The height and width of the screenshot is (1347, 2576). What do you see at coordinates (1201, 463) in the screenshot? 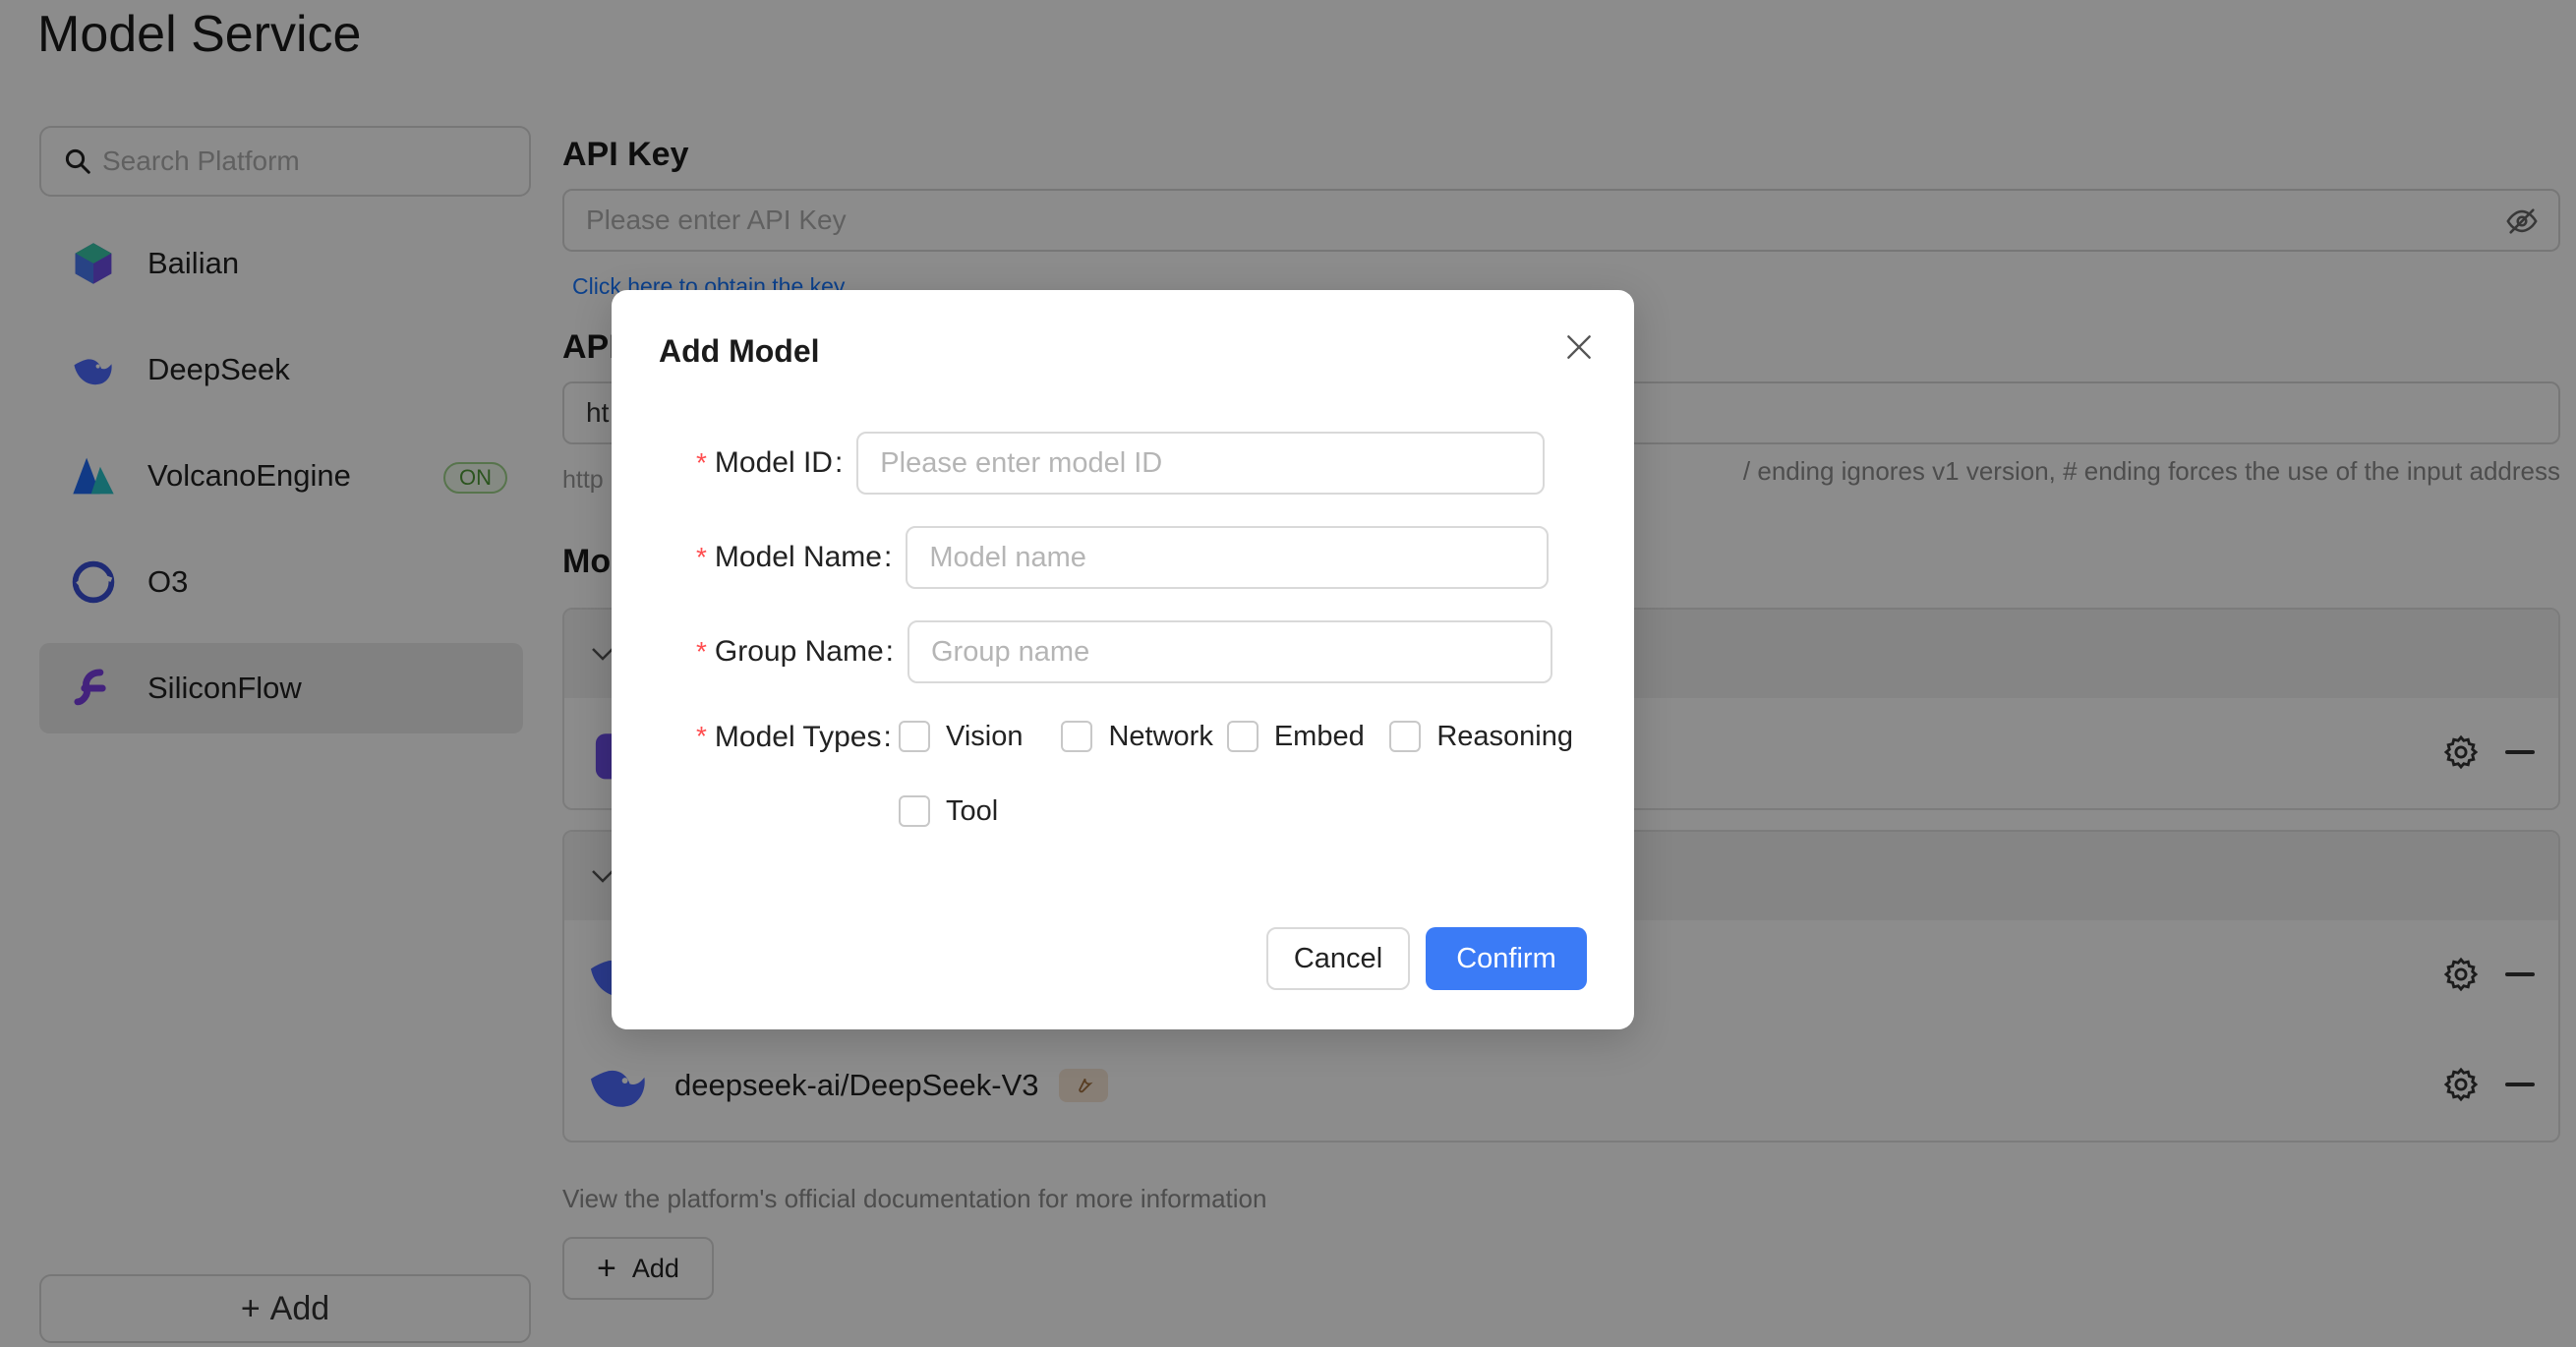
I see `model-id-input` at bounding box center [1201, 463].